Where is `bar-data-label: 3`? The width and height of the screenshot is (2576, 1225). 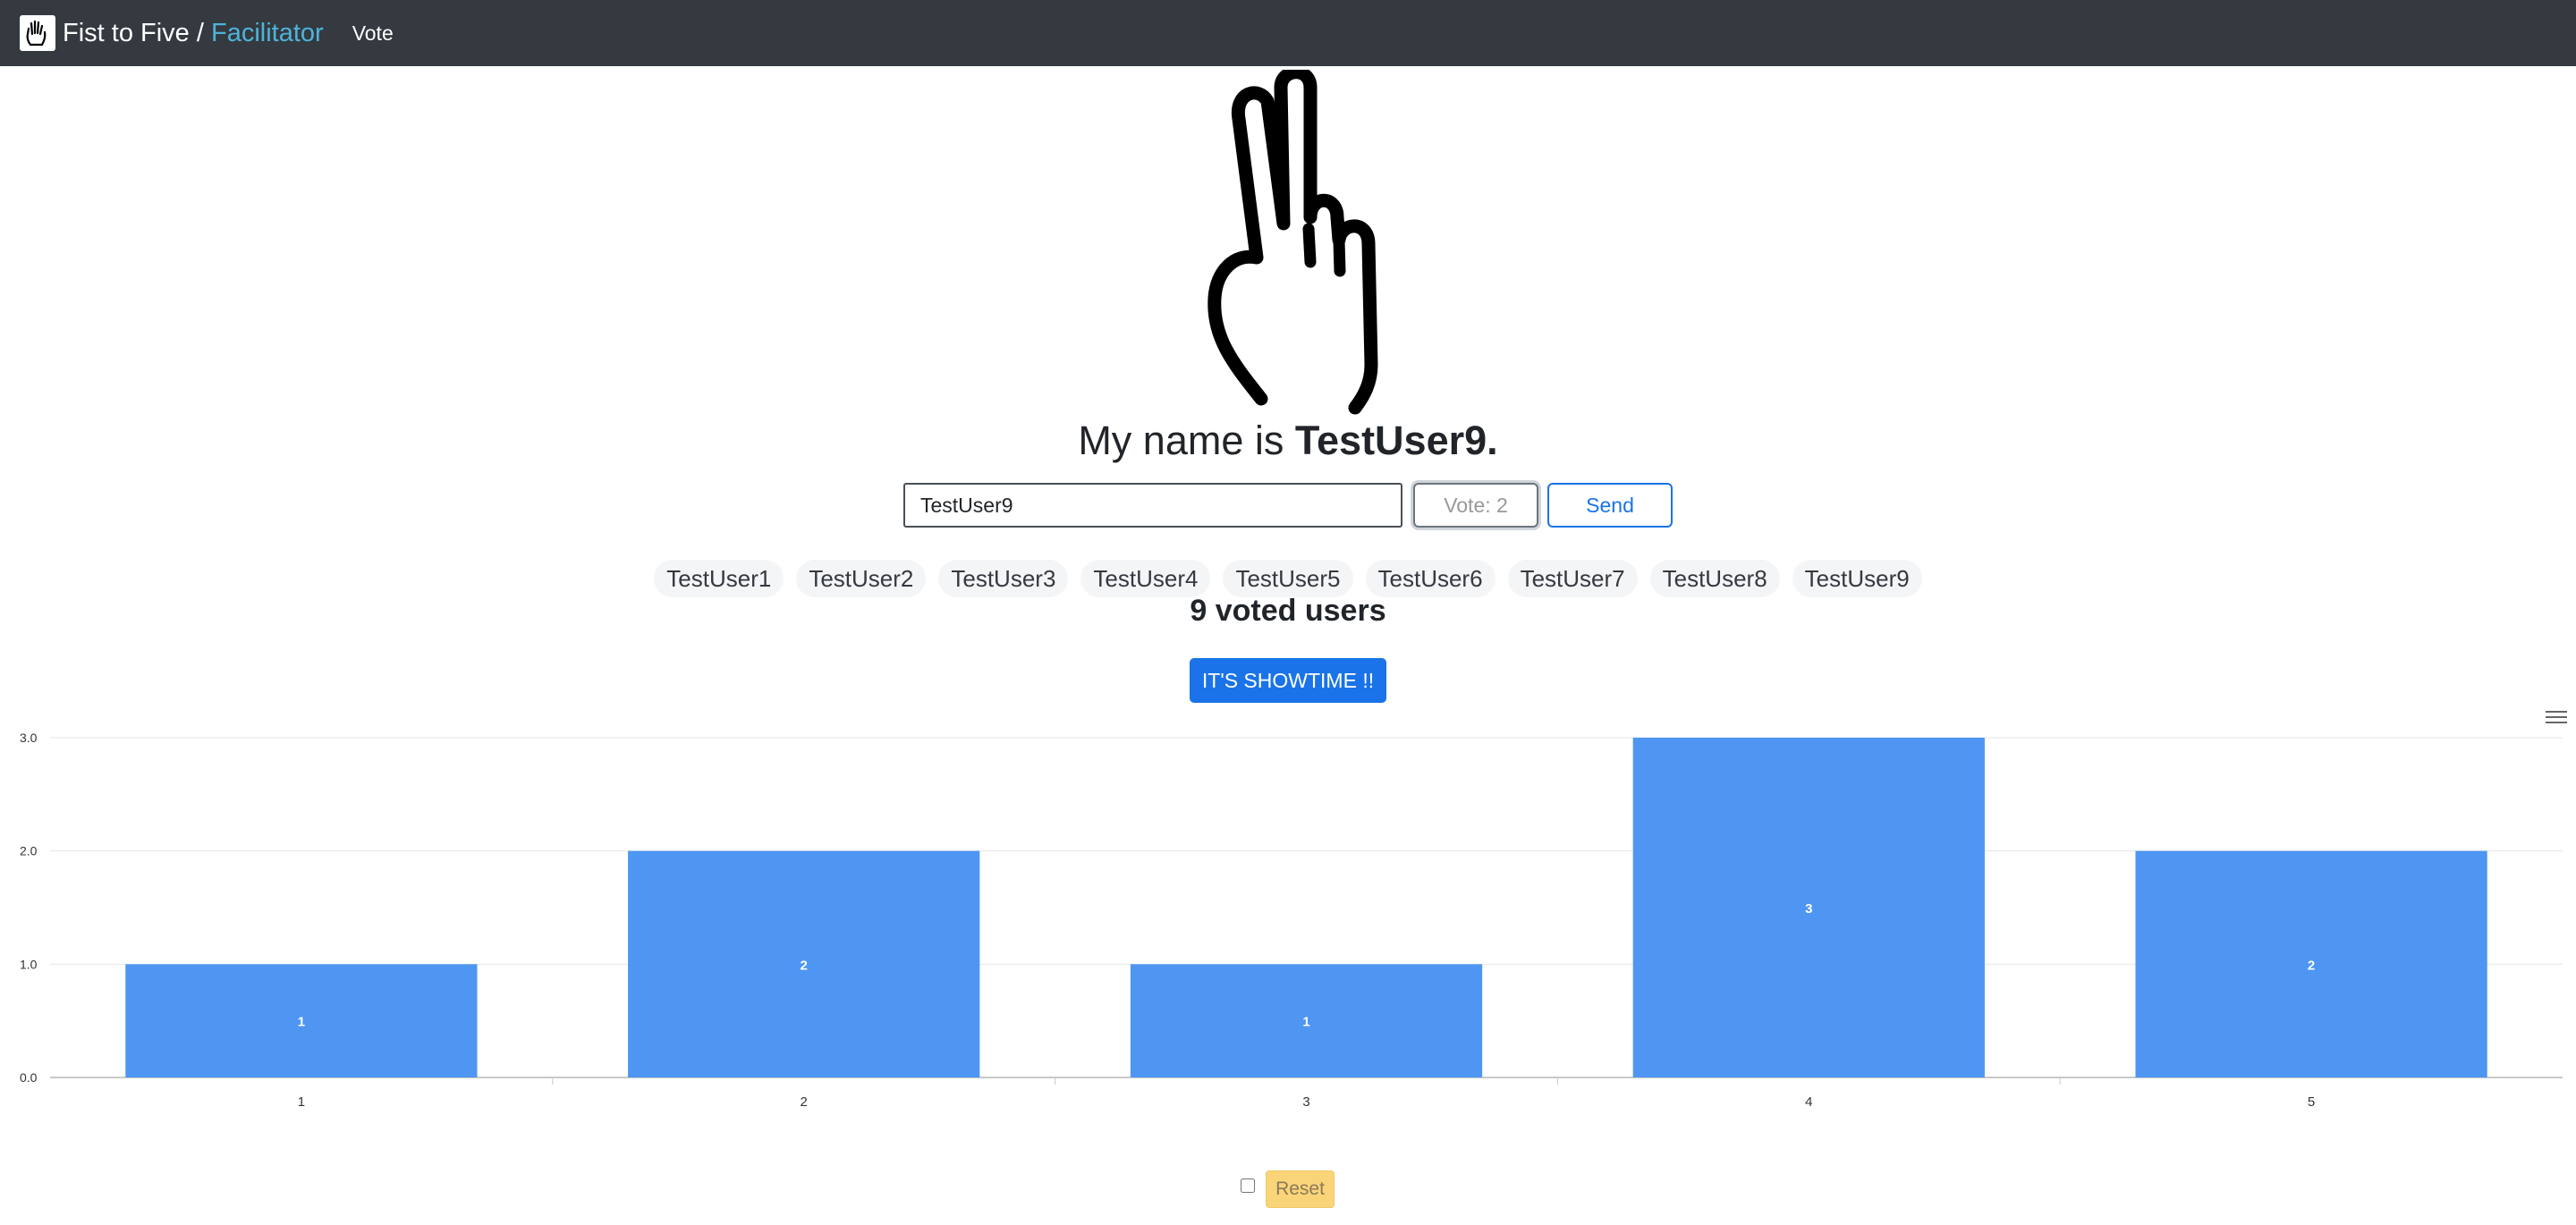 bar-data-label: 3 is located at coordinates (1808, 909).